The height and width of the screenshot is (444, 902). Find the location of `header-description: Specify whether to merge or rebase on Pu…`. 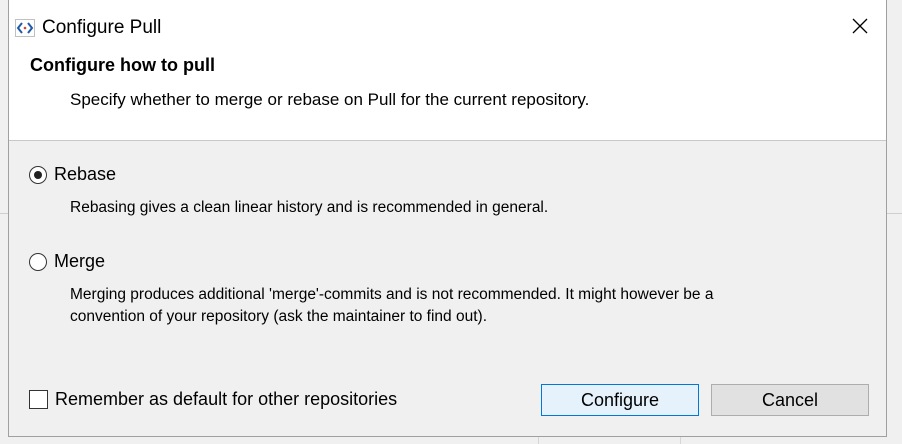

header-description: Specify whether to merge or rebase on Pu… is located at coordinates (330, 99).